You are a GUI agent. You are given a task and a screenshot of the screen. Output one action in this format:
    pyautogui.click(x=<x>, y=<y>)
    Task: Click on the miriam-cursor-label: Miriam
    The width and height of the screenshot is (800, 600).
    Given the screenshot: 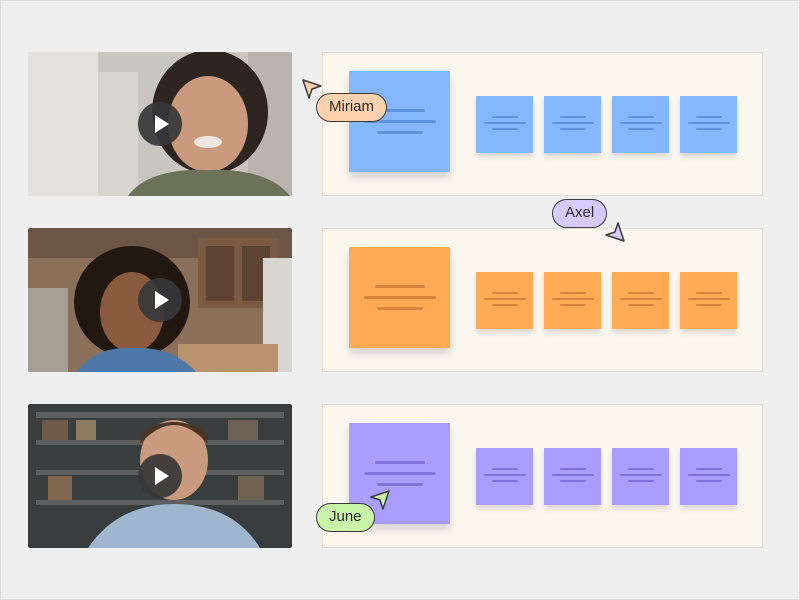 What is the action you would take?
    pyautogui.click(x=351, y=107)
    